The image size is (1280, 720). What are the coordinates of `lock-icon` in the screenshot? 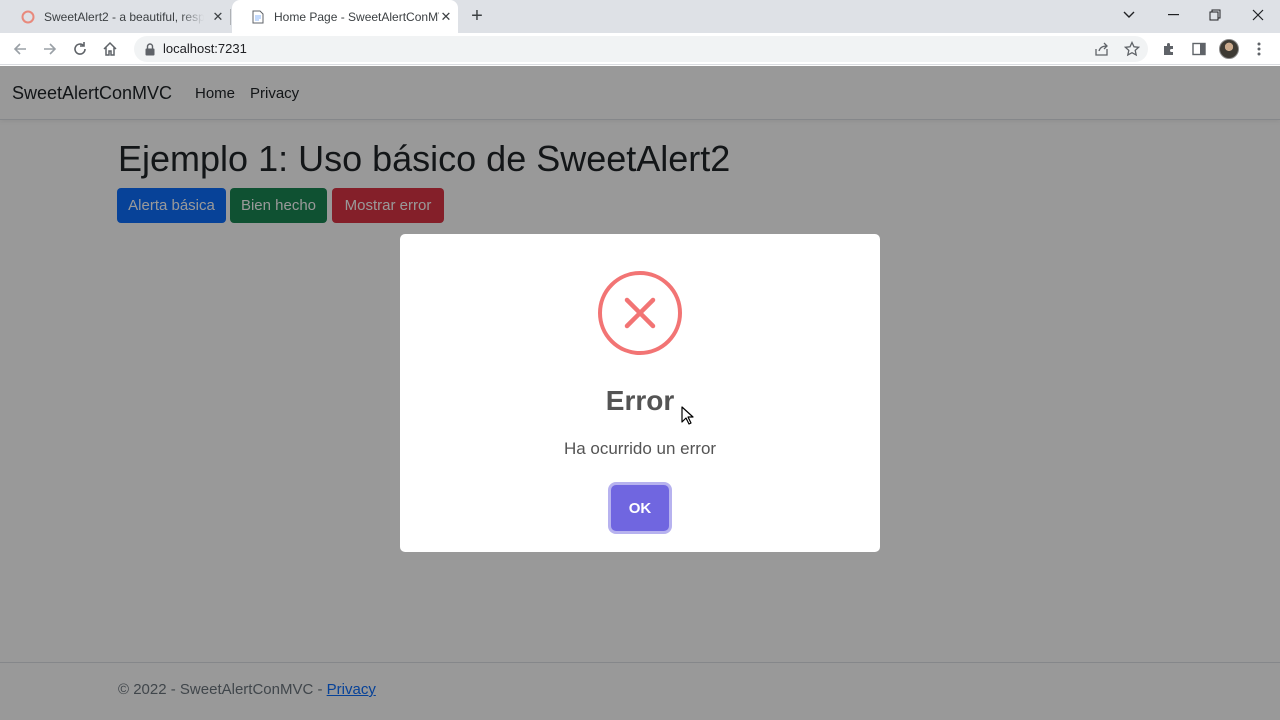 It's located at (150, 49).